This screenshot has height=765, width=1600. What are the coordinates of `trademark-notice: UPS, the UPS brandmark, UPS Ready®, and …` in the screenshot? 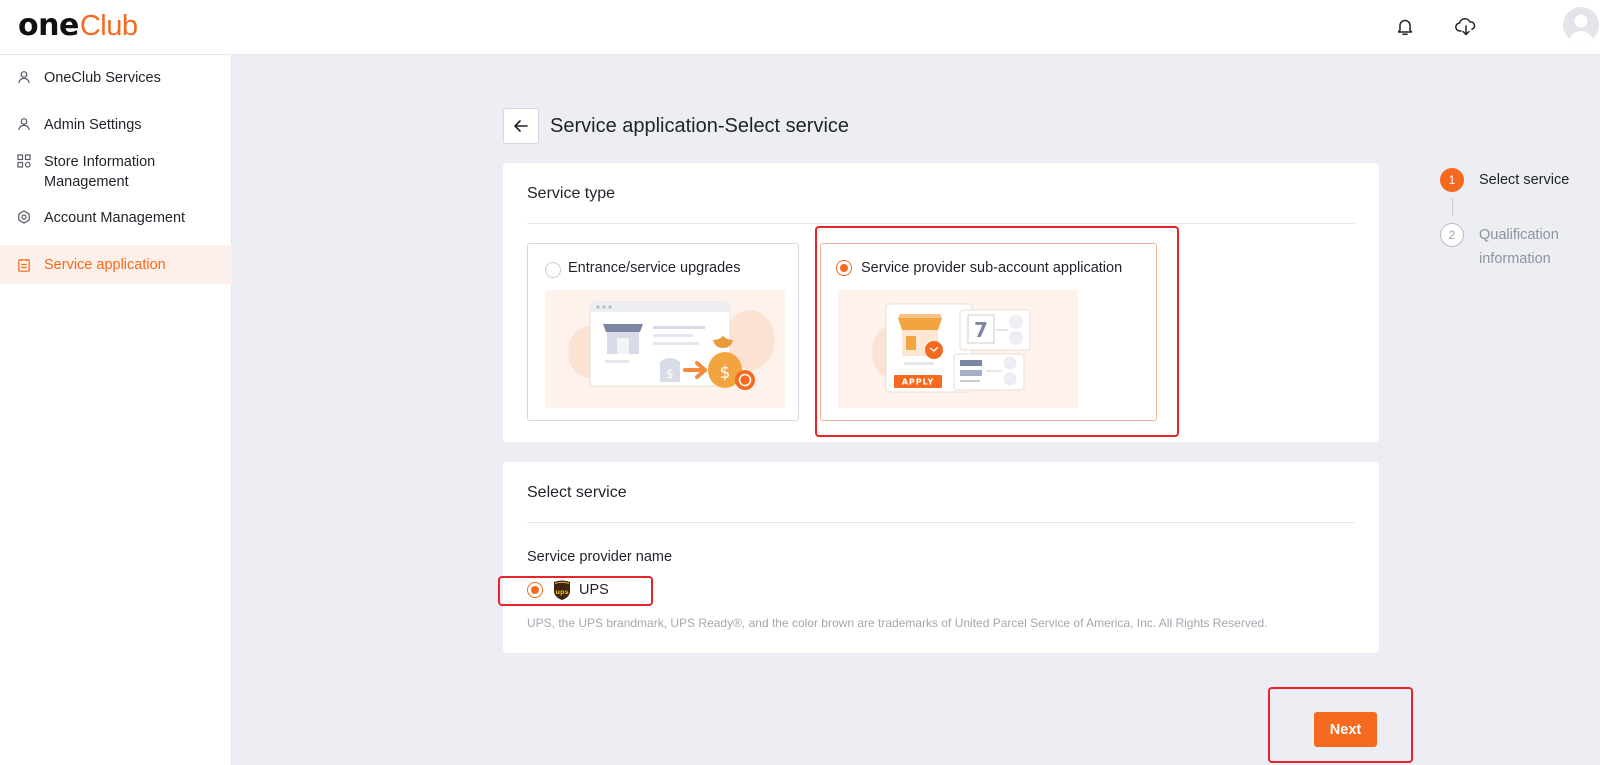 It's located at (897, 623).